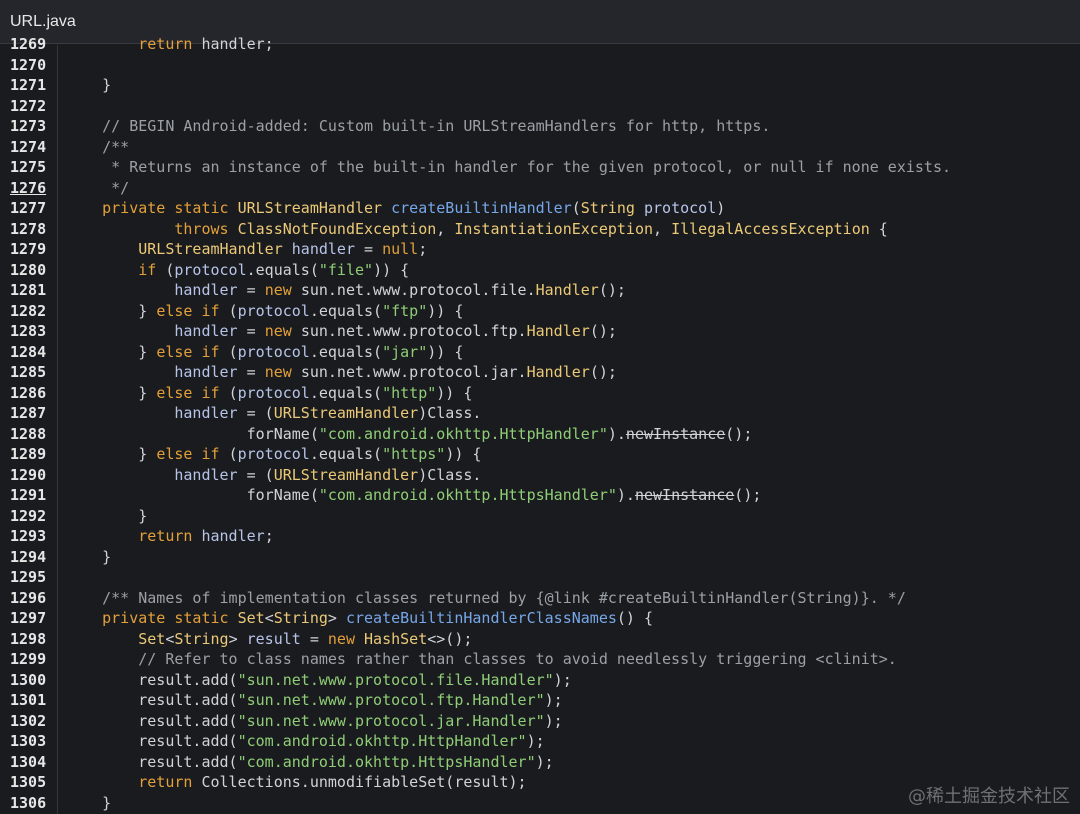 This screenshot has height=814, width=1080. Describe the element at coordinates (30, 618) in the screenshot. I see `line-number: 1297` at that location.